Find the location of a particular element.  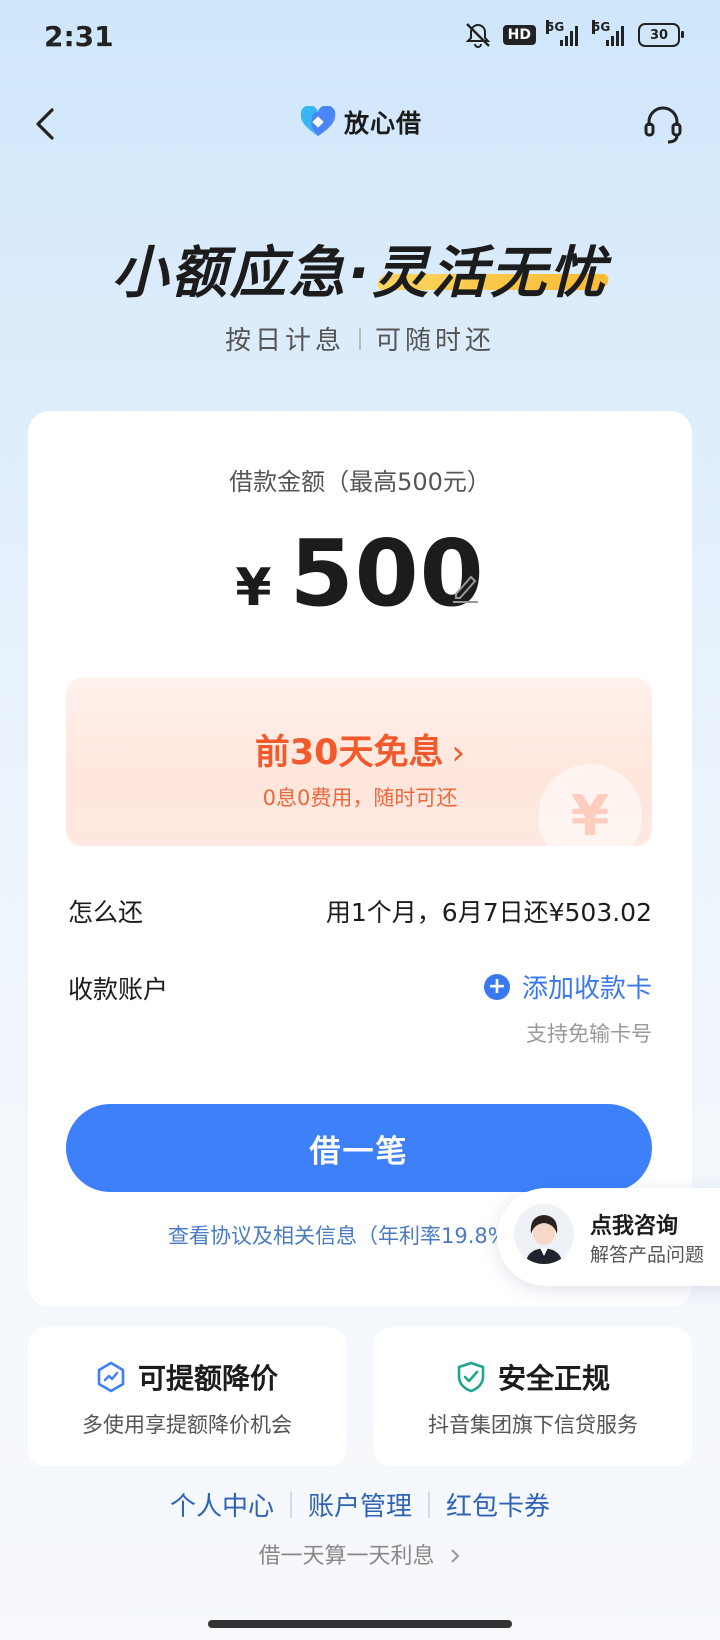

add-card-label: 添加收款卡 is located at coordinates (586, 989).